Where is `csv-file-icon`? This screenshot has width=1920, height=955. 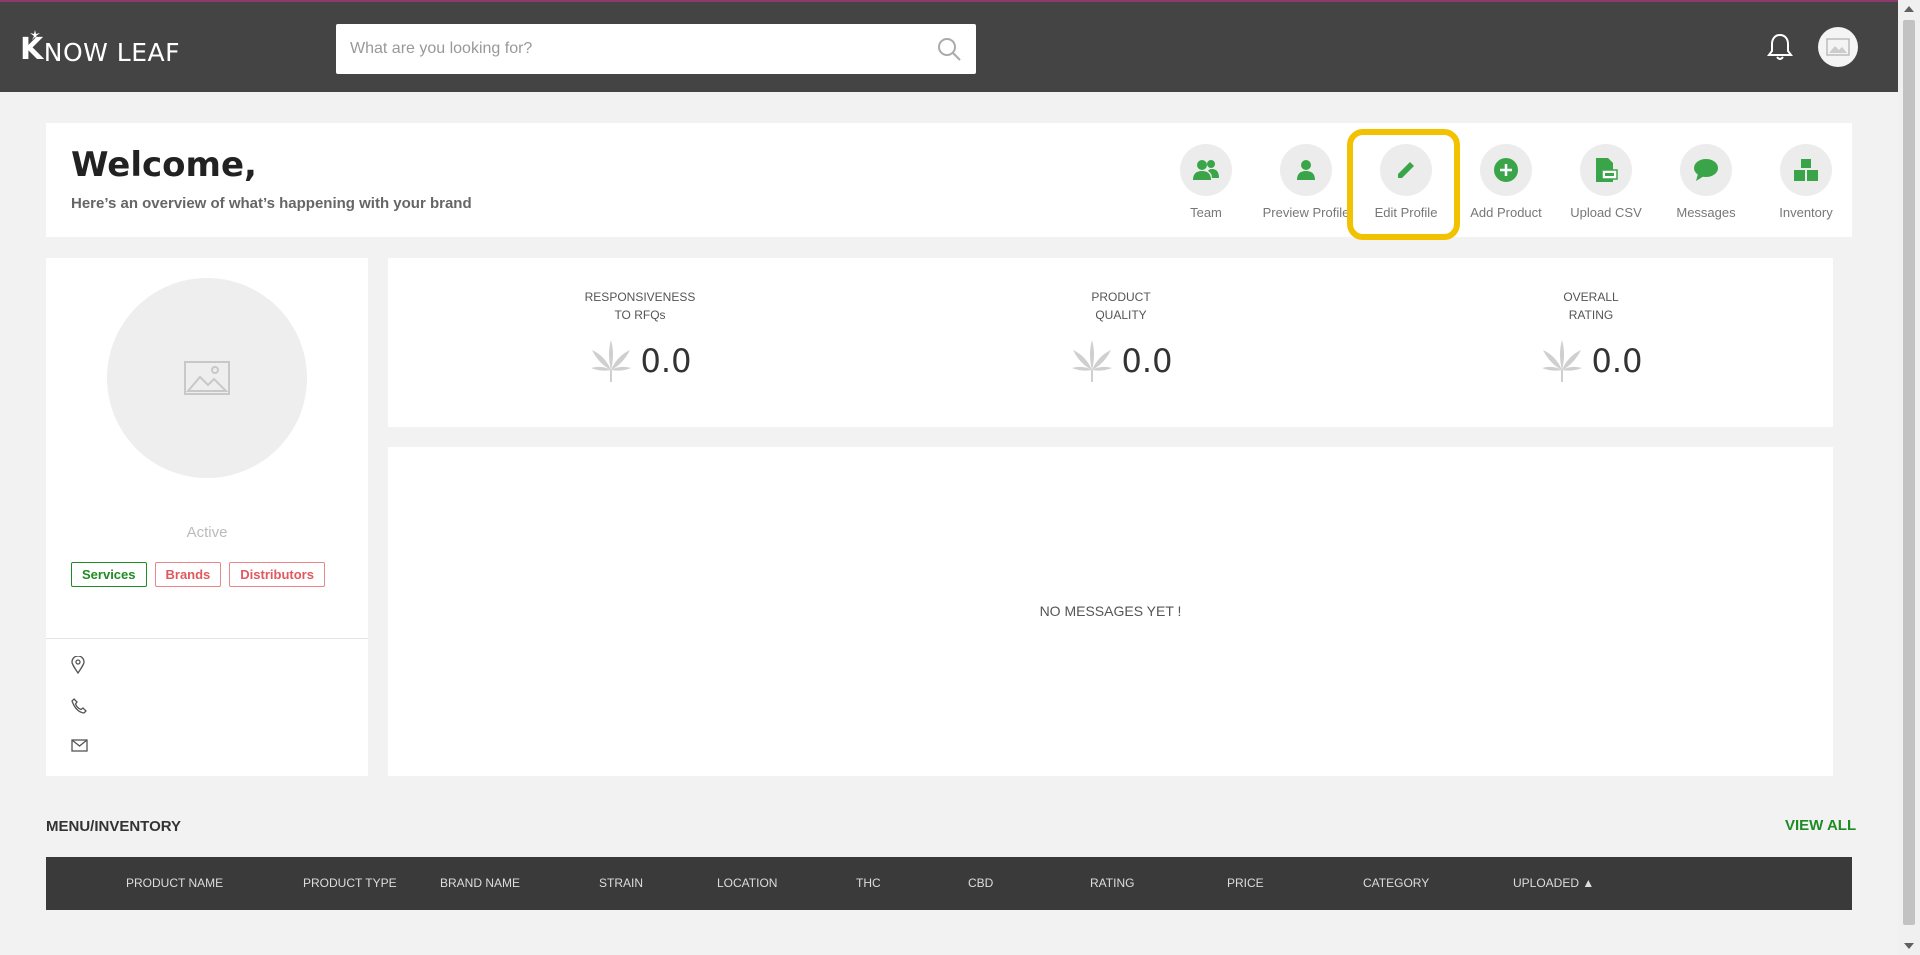 csv-file-icon is located at coordinates (1607, 170).